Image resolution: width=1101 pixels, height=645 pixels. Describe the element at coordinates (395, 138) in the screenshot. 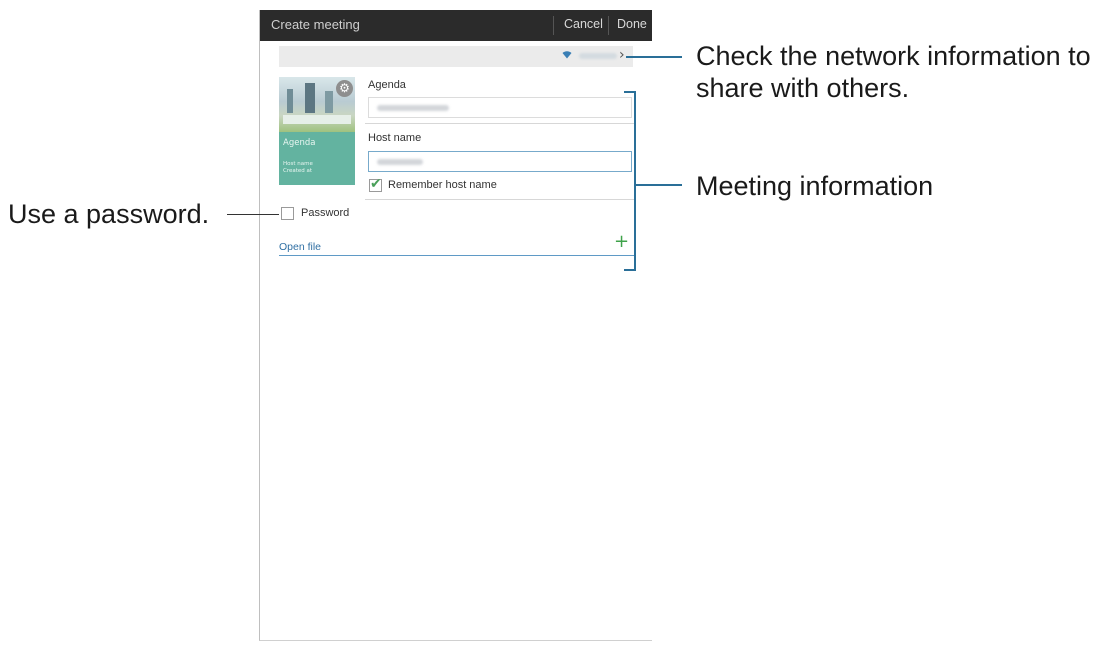

I see `host-name-label: Host name` at that location.